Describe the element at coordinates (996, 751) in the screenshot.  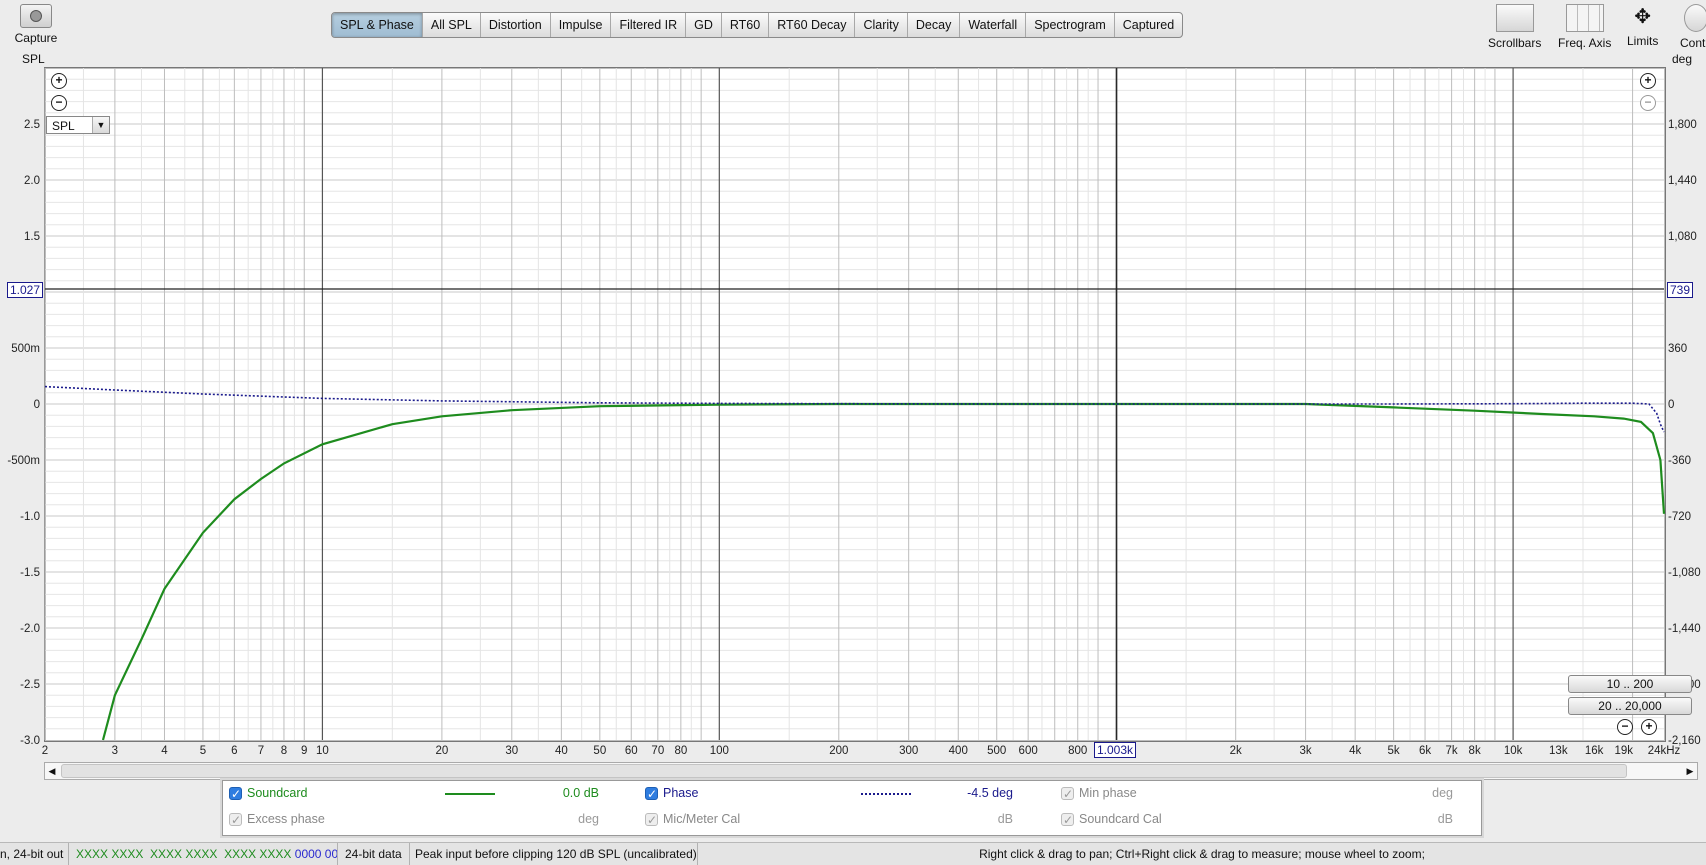
I see `x-tick-label: 500` at that location.